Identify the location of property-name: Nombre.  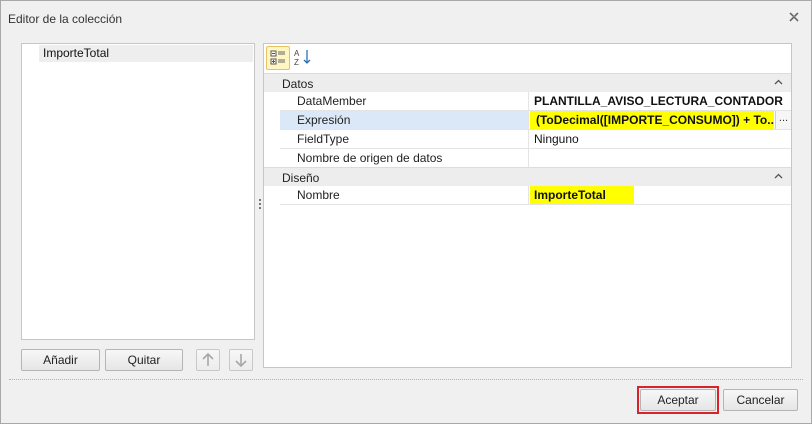
(404, 195).